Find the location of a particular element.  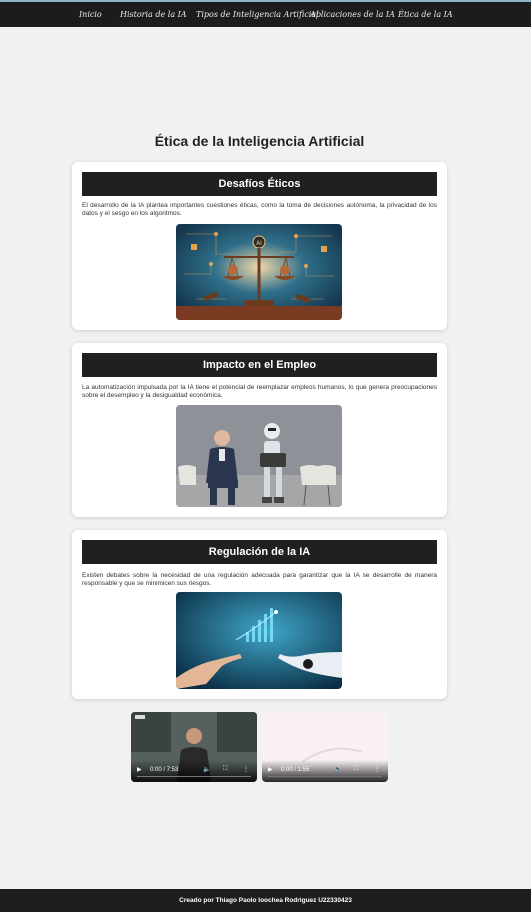

nav-link-aplicaciones: Aplicaciones de la IA is located at coordinates (352, 14).